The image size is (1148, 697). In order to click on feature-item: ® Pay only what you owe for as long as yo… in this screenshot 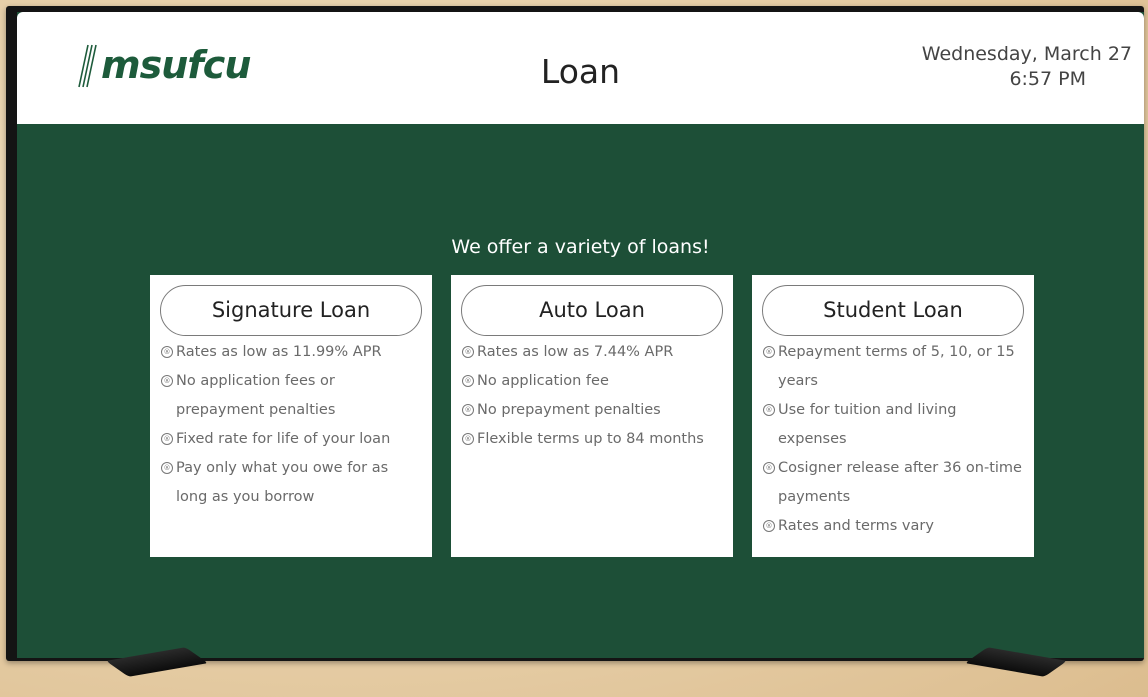, I will do `click(291, 483)`.